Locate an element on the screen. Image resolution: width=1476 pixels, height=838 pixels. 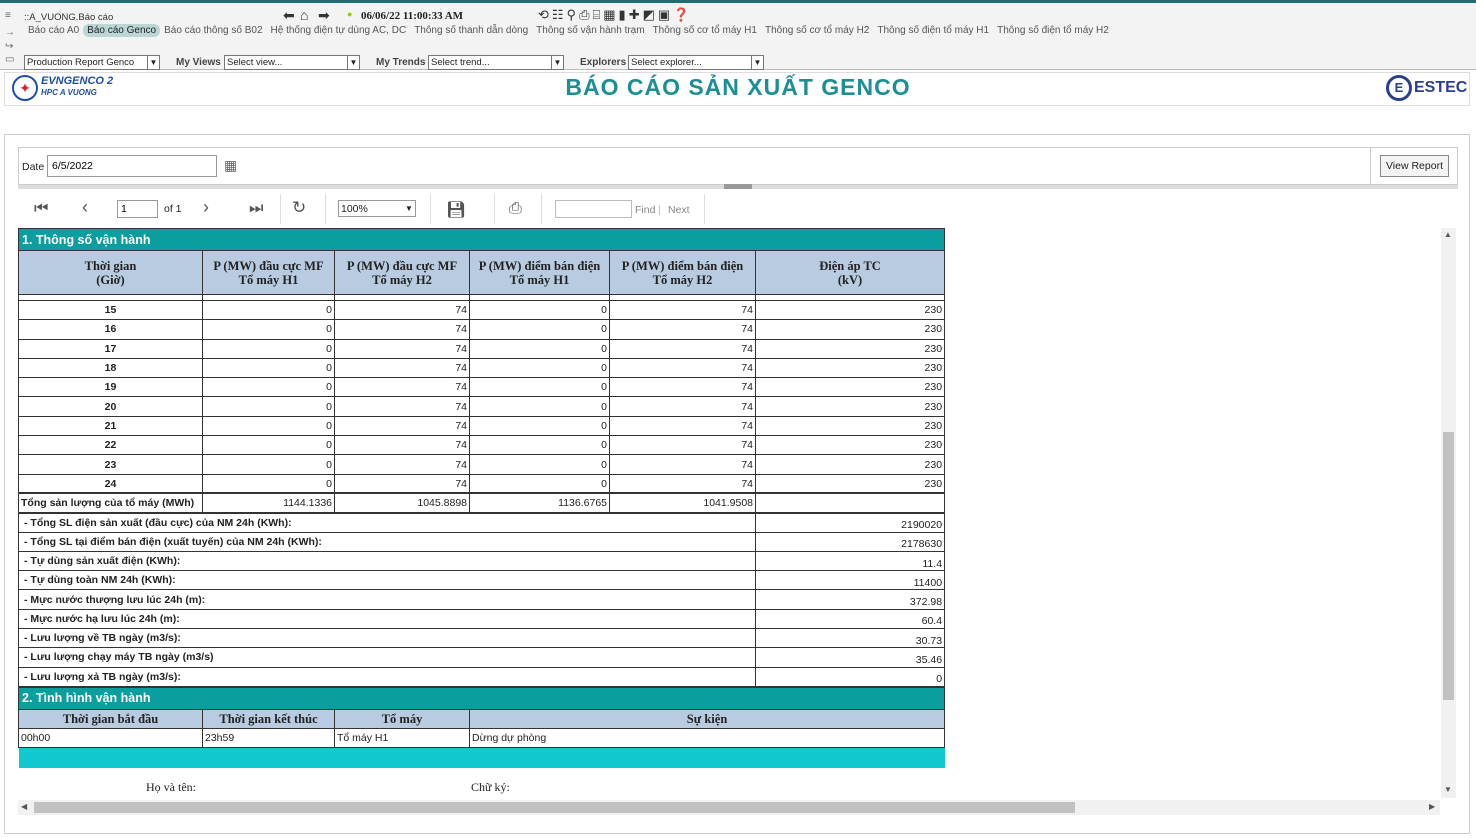
find-input is located at coordinates (593, 209).